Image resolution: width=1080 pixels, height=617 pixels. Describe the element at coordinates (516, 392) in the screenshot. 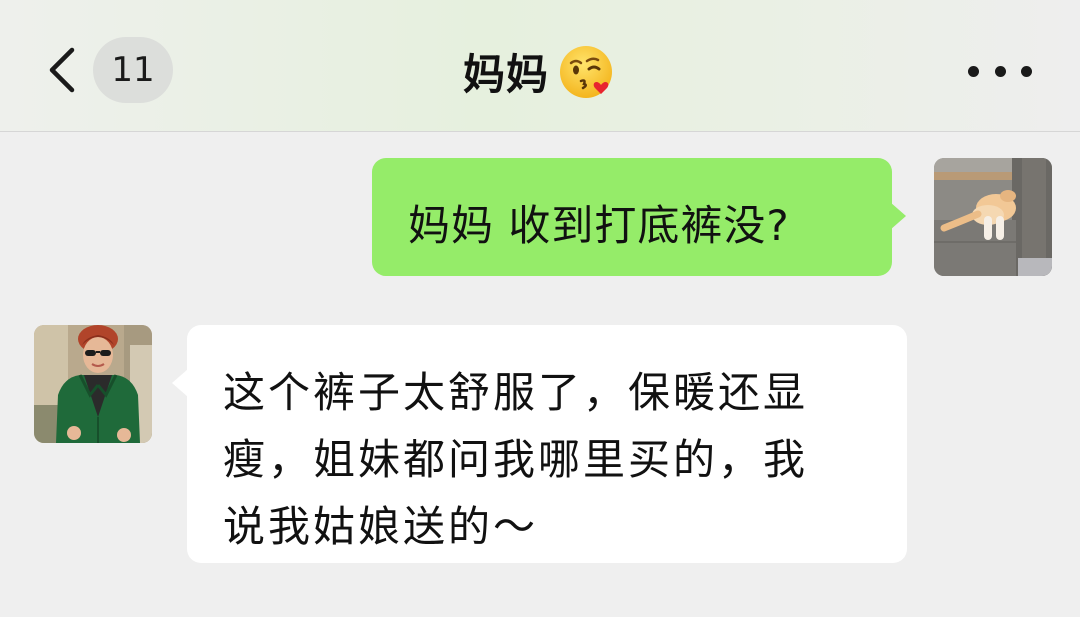

I see `received-message-line: 这个裤子太舒服了，保暖还显` at that location.